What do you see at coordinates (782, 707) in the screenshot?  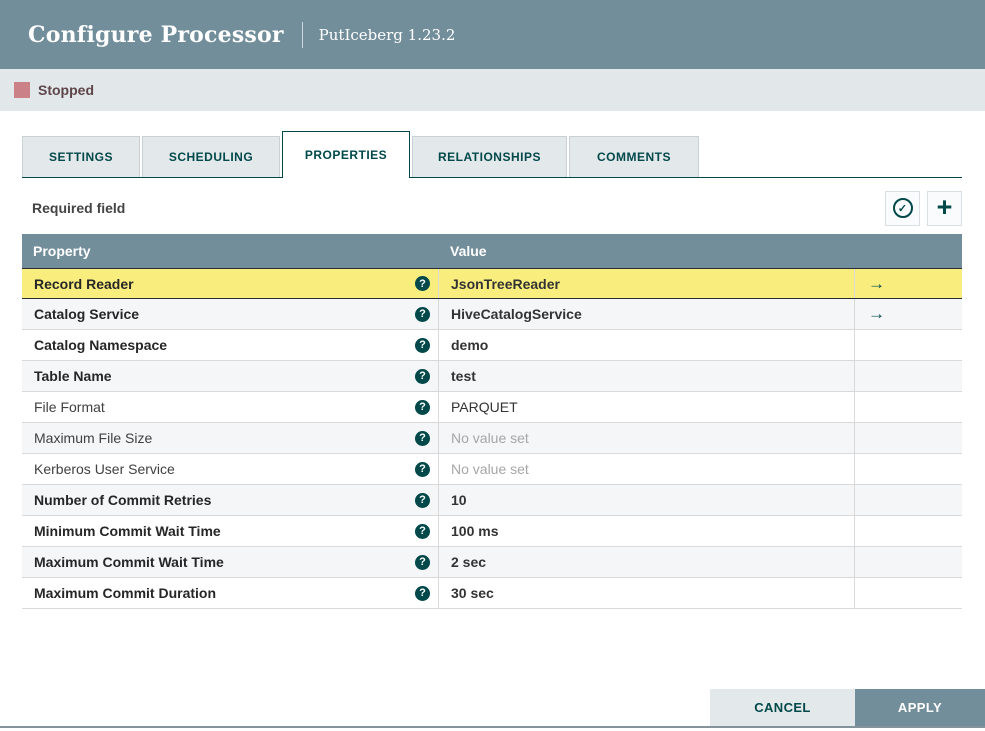 I see `cancel-button: CANCEL` at bounding box center [782, 707].